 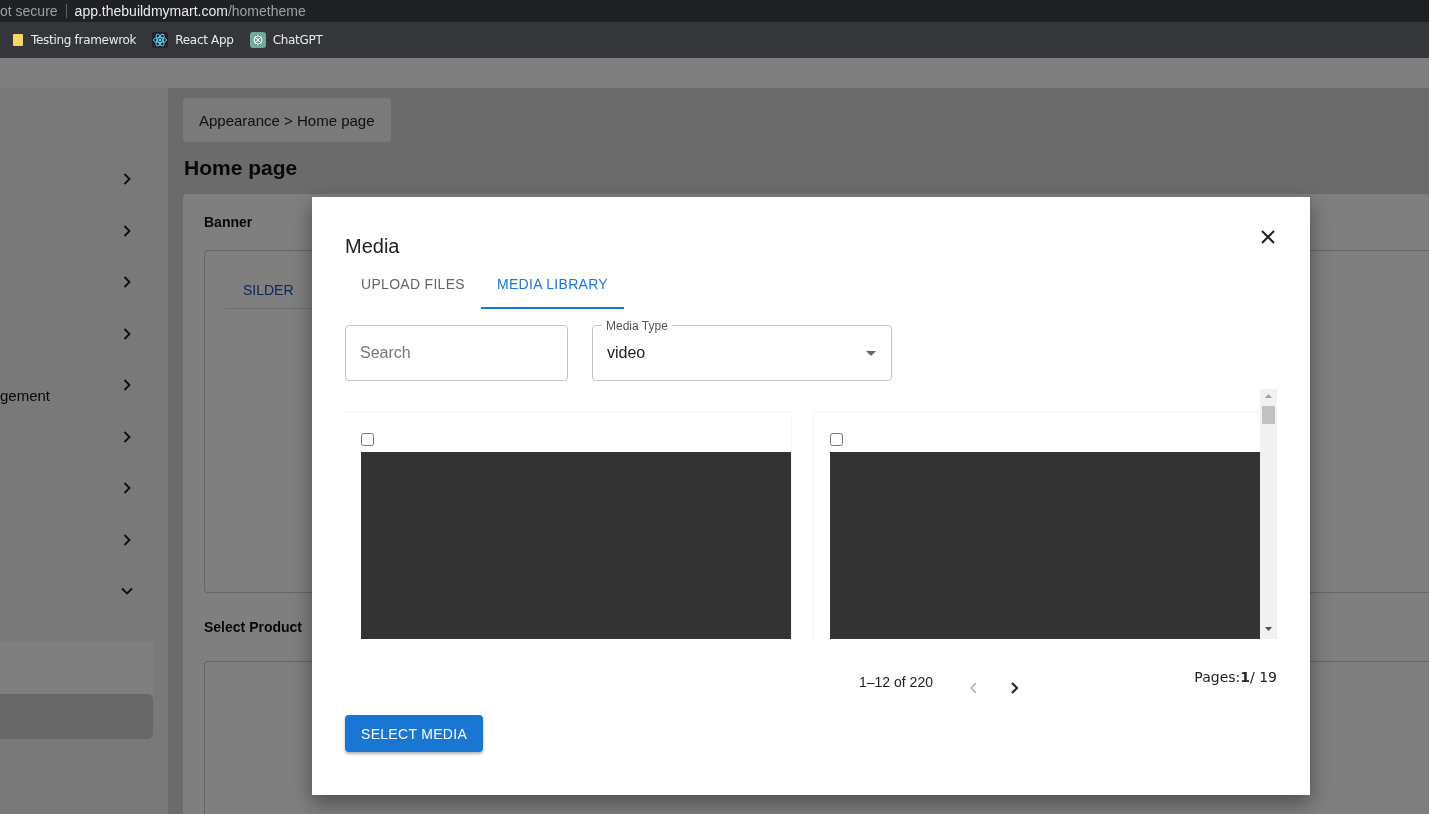 I want to click on scrollbar, so click(x=1268, y=514).